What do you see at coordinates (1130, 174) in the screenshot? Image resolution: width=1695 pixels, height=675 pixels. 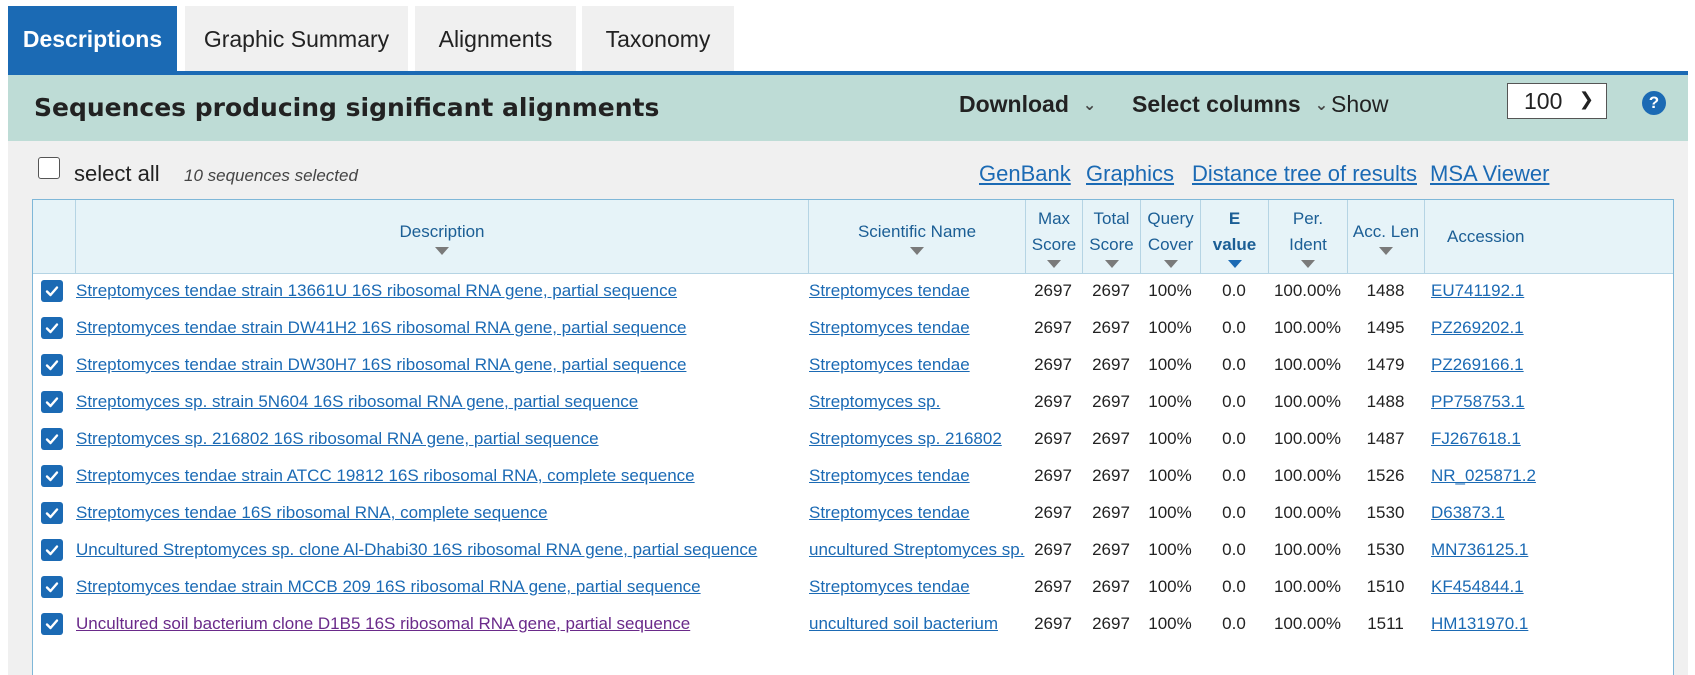 I see `graphics-link: Graphics` at bounding box center [1130, 174].